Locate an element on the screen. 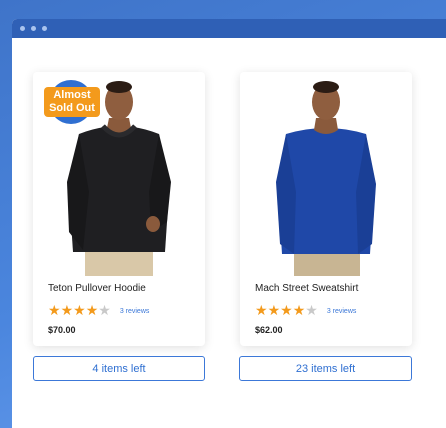  almost-sold-out-badge: Almost Sold Out is located at coordinates (72, 104).